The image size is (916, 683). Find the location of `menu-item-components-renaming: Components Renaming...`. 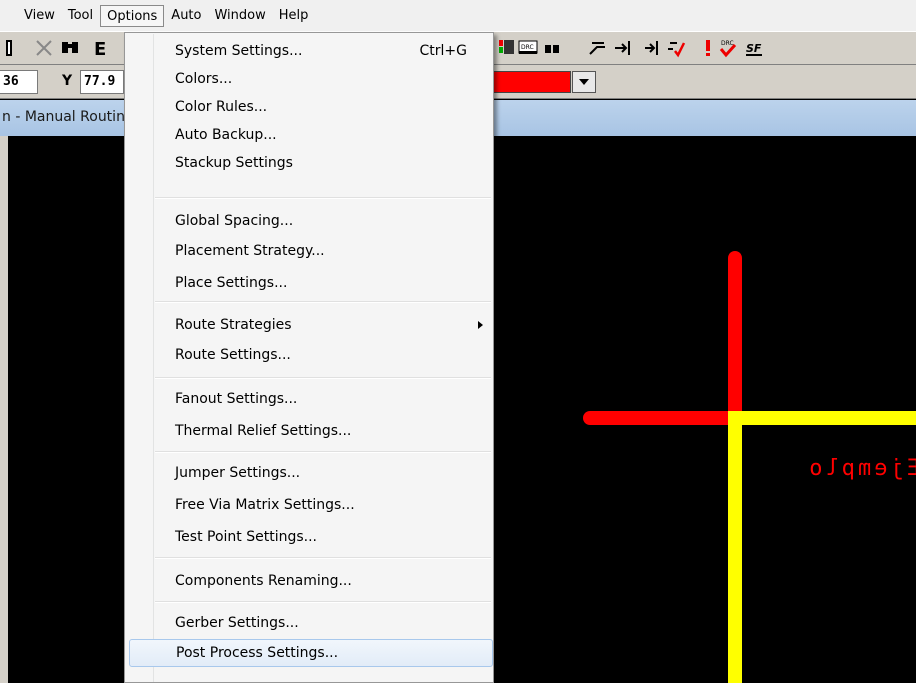

menu-item-components-renaming: Components Renaming... is located at coordinates (311, 581).